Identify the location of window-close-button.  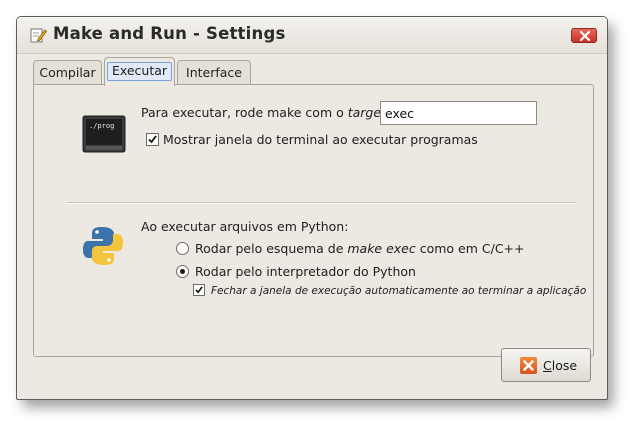
(584, 35).